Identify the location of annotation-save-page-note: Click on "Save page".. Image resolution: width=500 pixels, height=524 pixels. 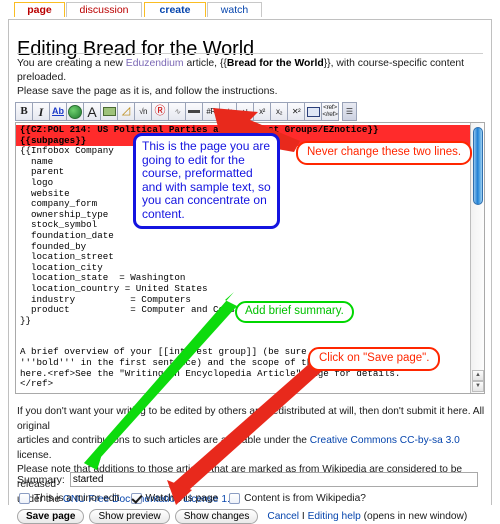
(374, 359).